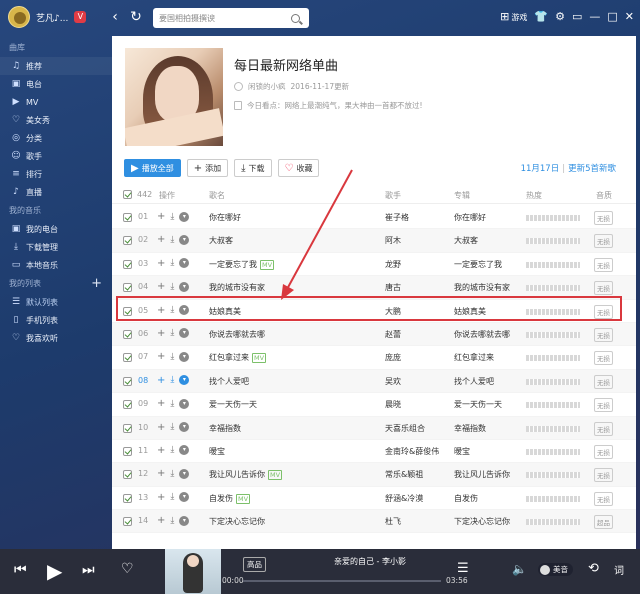 Image resolution: width=640 pixels, height=594 pixels. Describe the element at coordinates (374, 499) in the screenshot. I see `table-row: 13 + ⤓ ▾ 自发伤 MV 舒涵&冷漠 自发伤 无损` at that location.